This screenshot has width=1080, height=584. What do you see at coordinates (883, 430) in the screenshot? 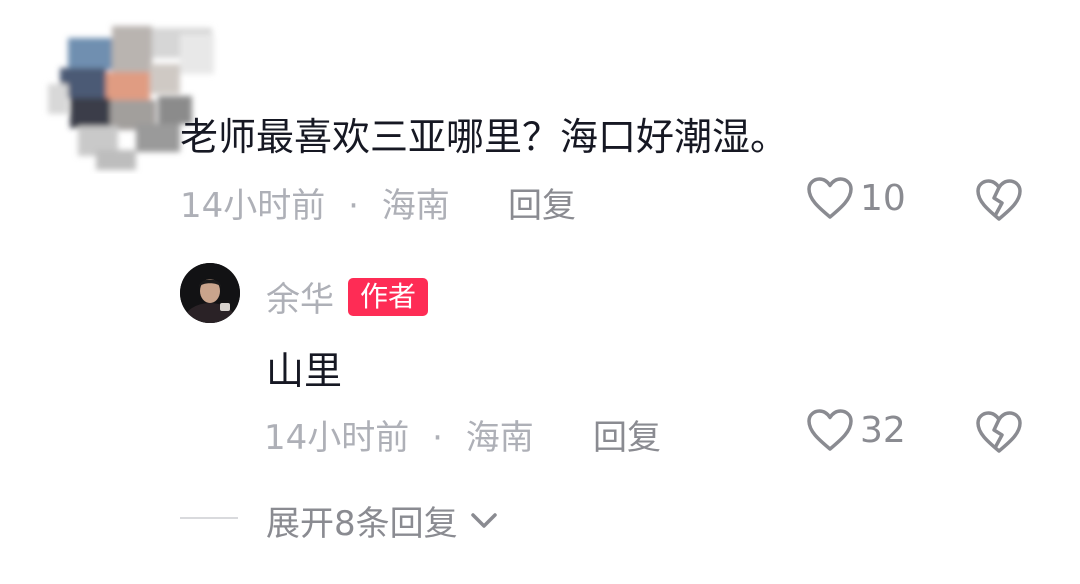
I see `reply-like-count: 32` at bounding box center [883, 430].